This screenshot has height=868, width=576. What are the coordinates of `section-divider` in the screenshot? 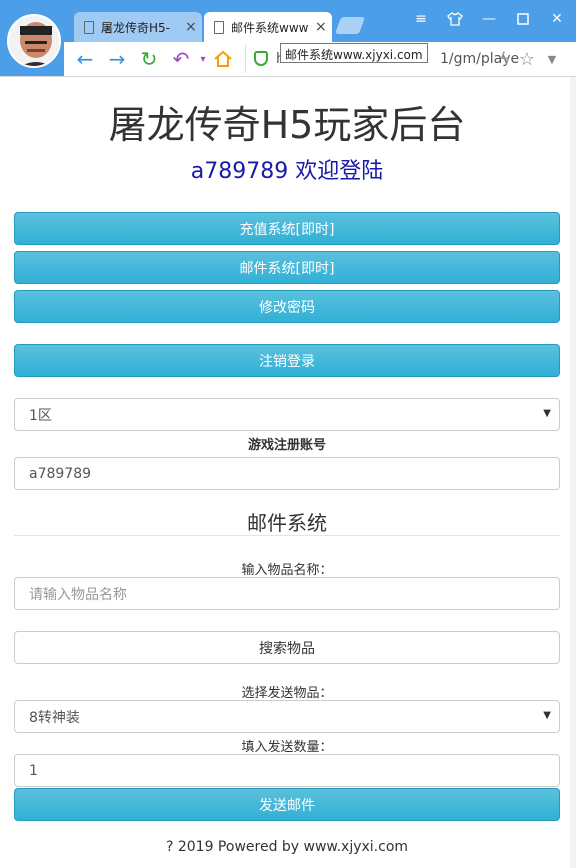 It's located at (287, 535).